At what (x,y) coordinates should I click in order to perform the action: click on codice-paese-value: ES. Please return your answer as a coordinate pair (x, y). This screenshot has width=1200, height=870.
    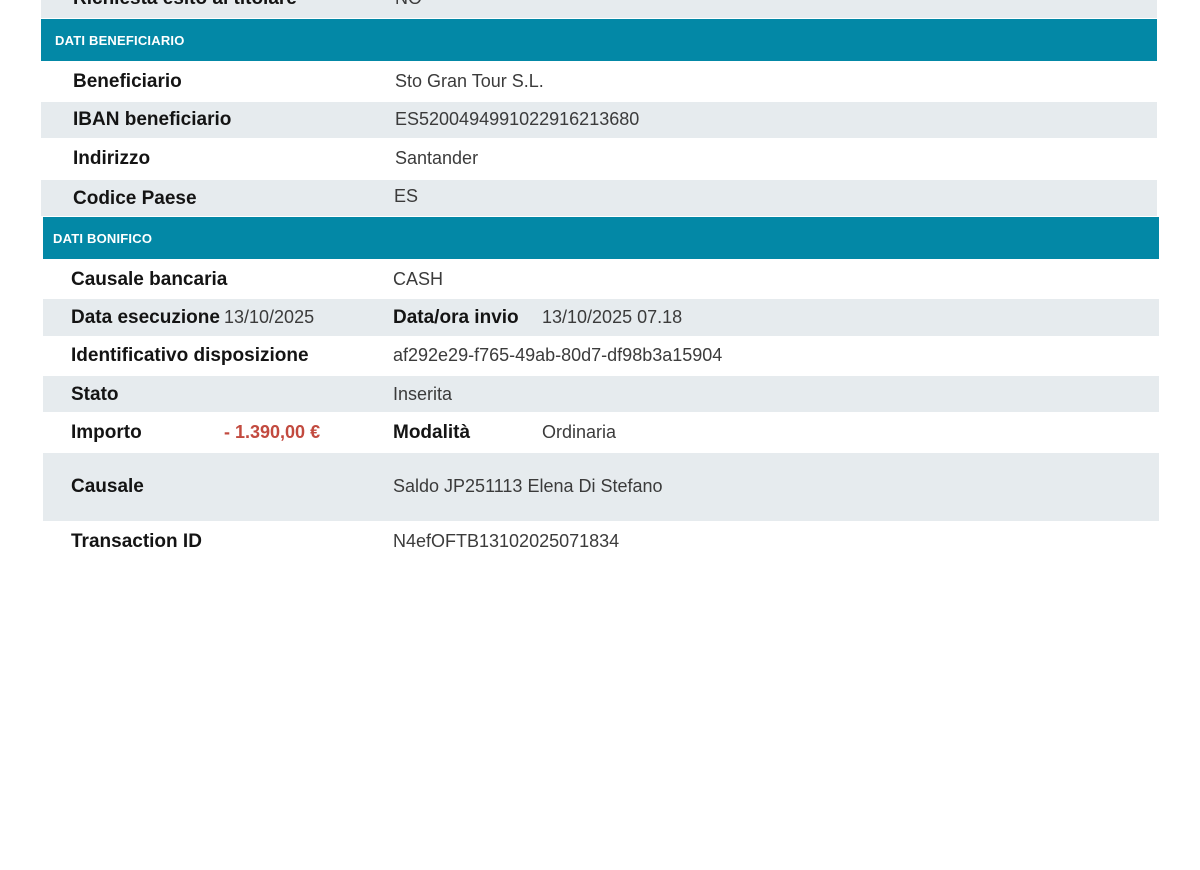
    Looking at the image, I should click on (406, 196).